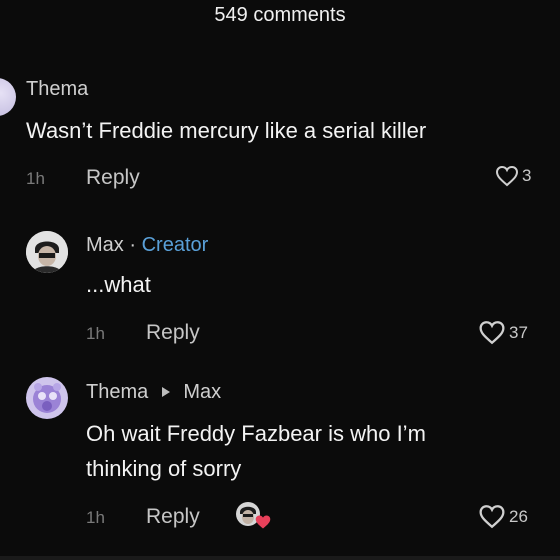 Image resolution: width=560 pixels, height=560 pixels. What do you see at coordinates (527, 175) in the screenshot?
I see `like-count: 3` at bounding box center [527, 175].